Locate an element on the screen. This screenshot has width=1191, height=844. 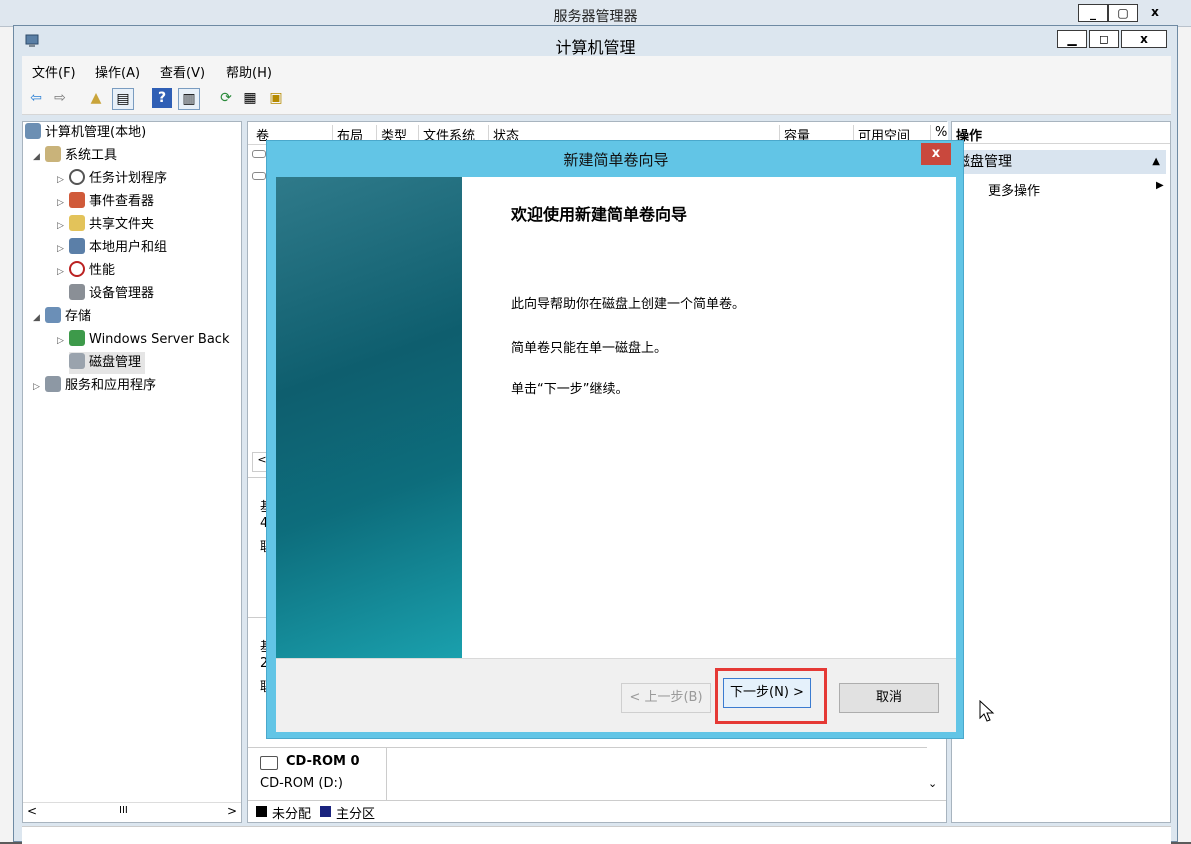
wizard-footer: < 上一步(B) 下一步(N) > 取消 is located at coordinates (616, 695).